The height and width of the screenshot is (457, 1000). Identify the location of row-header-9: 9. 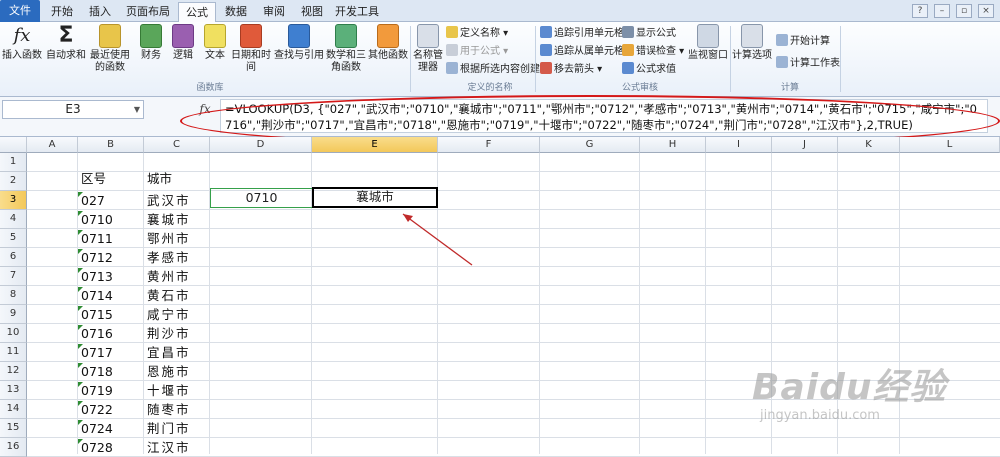
(13, 314).